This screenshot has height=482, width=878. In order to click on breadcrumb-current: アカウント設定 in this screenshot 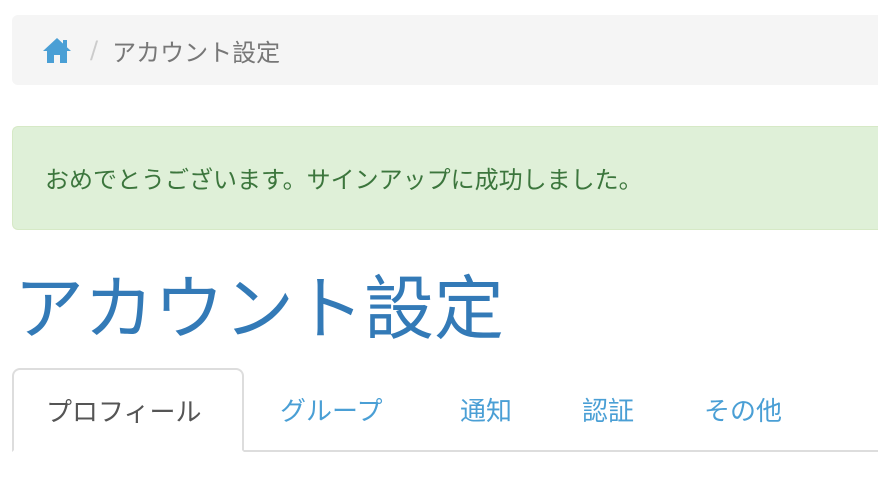, I will do `click(196, 52)`.